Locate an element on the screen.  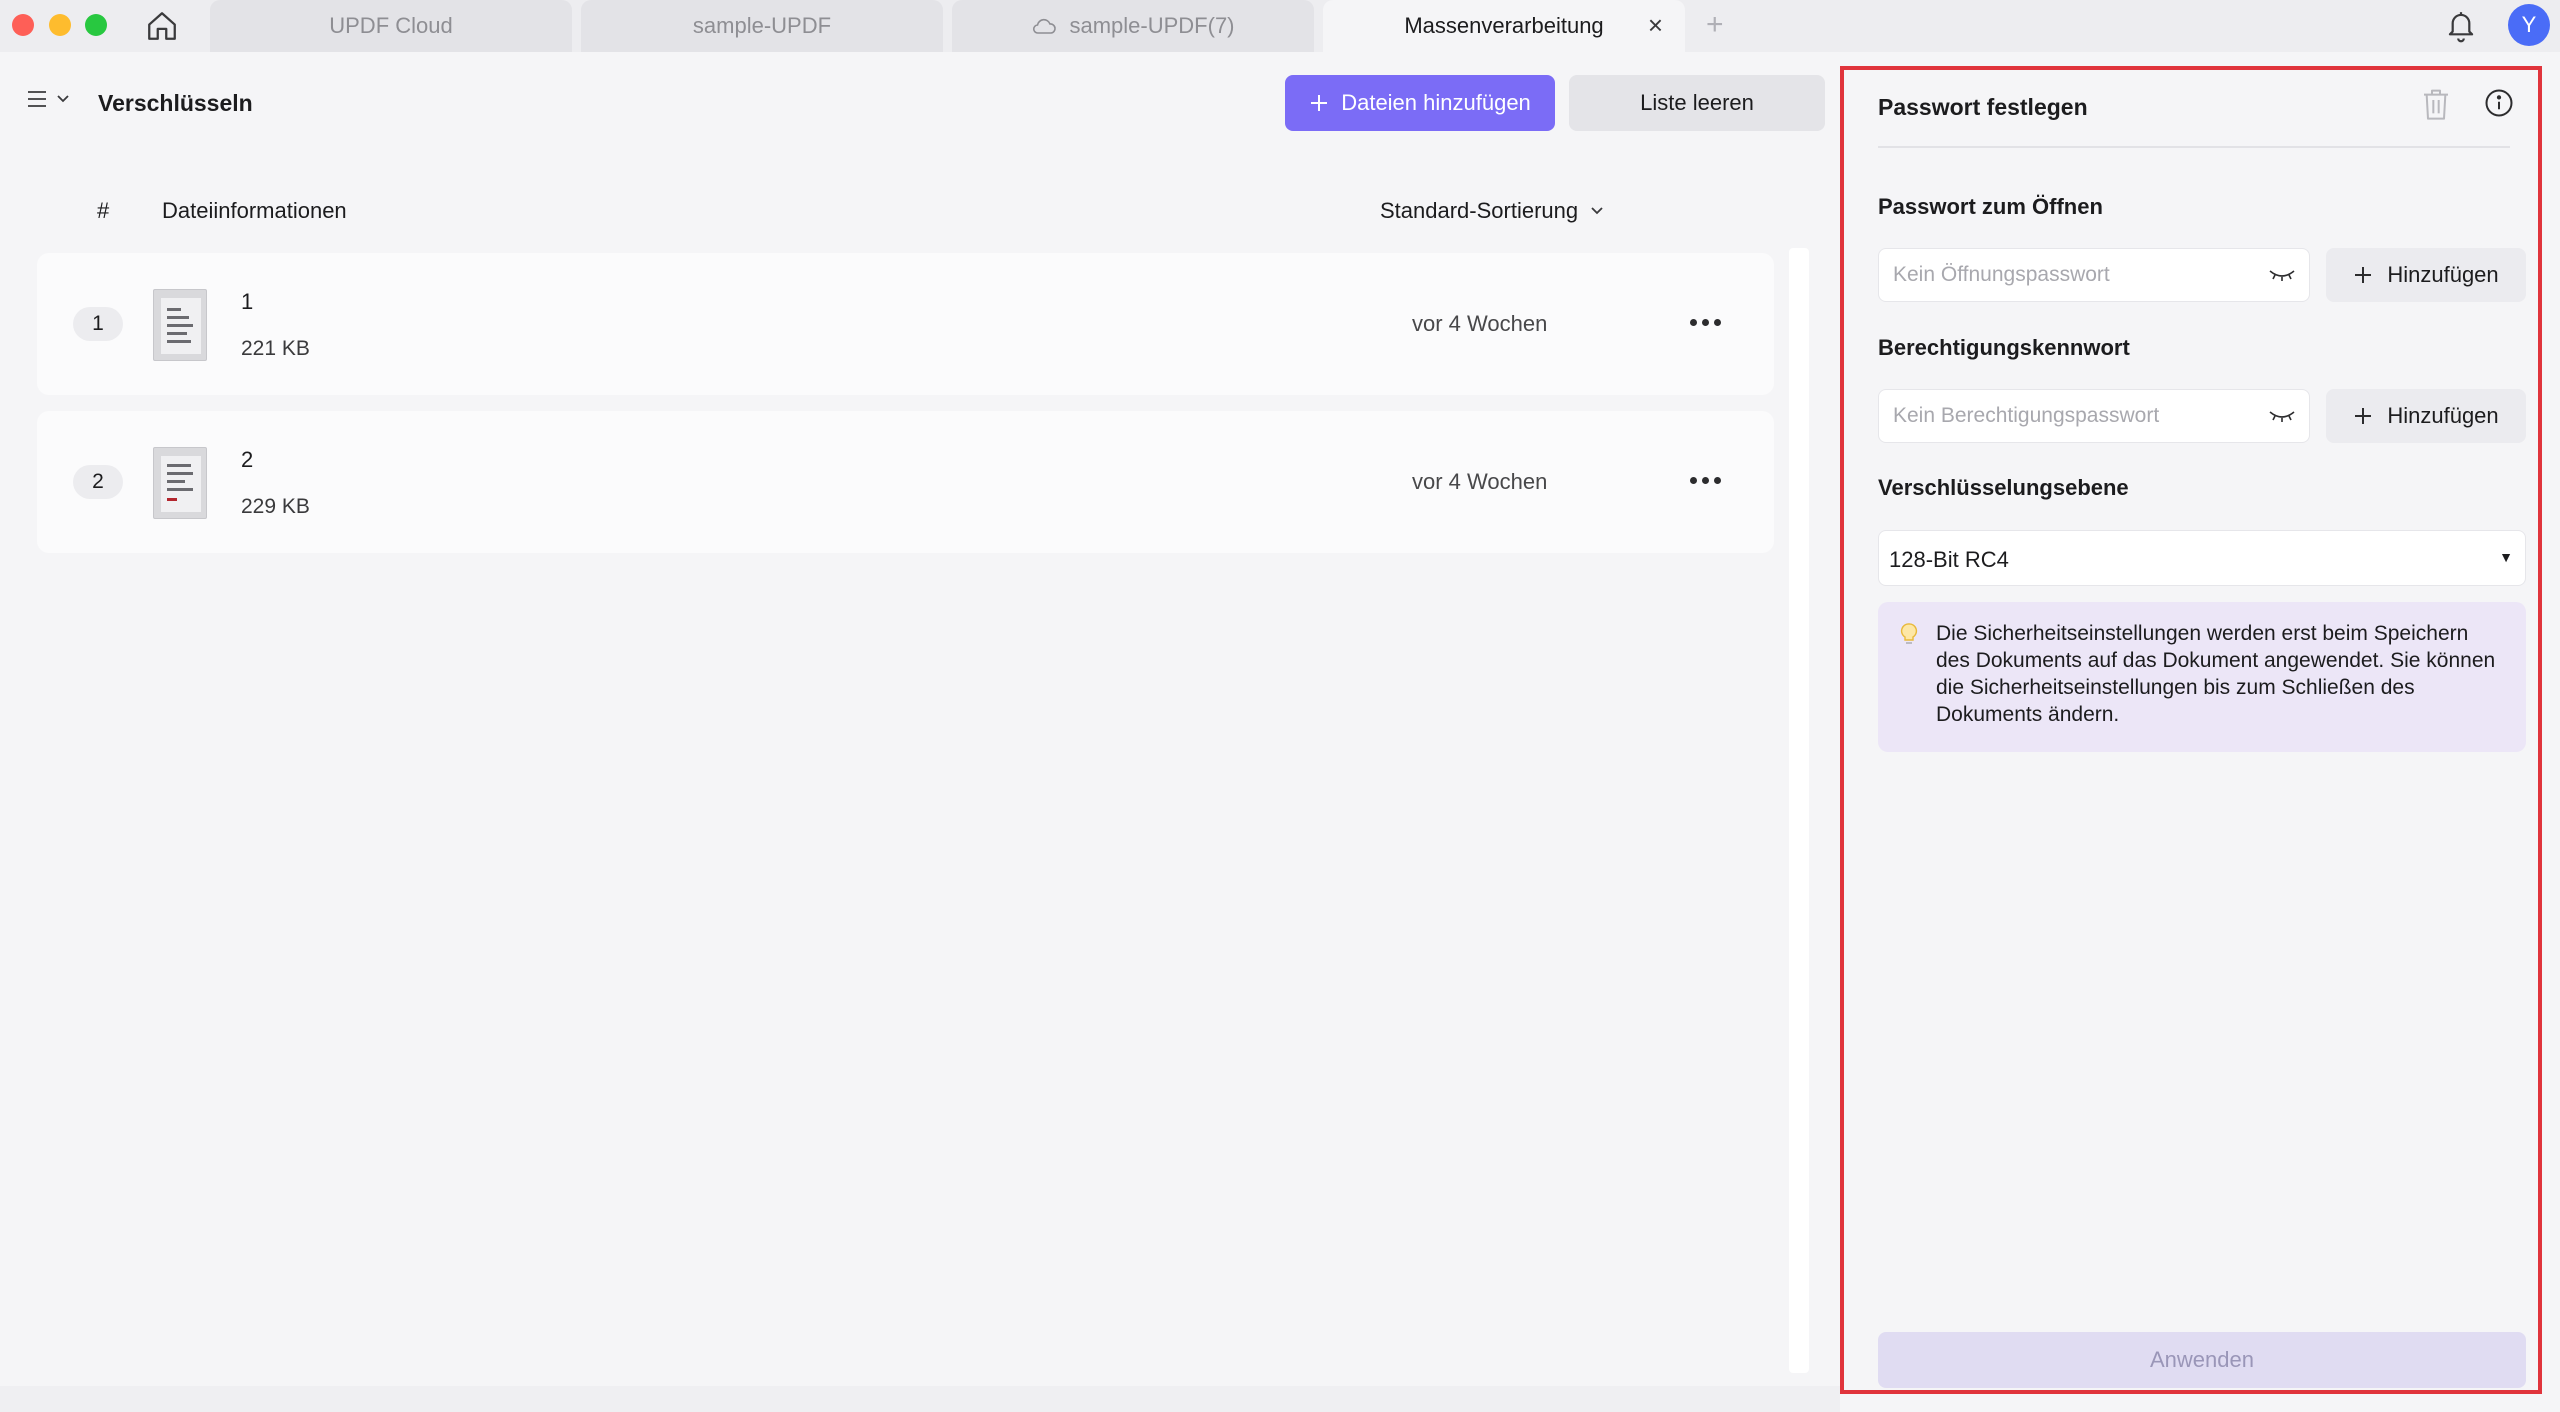
tab-label: UPDF Cloud is located at coordinates (391, 25).